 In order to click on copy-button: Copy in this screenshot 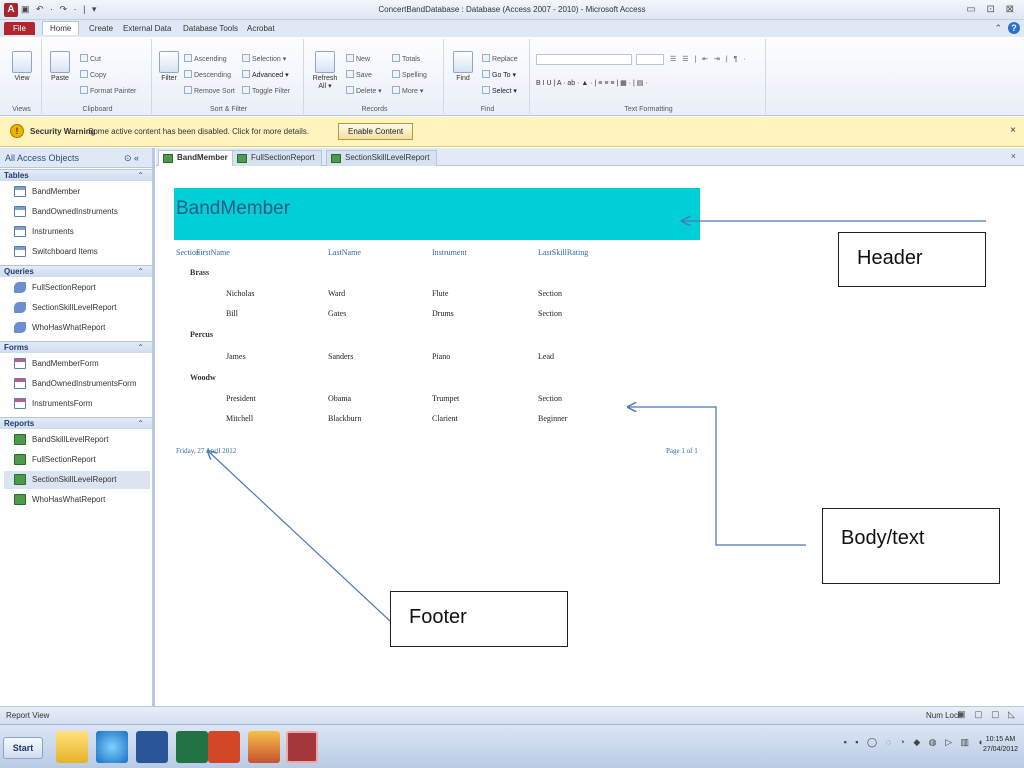, I will do `click(93, 74)`.